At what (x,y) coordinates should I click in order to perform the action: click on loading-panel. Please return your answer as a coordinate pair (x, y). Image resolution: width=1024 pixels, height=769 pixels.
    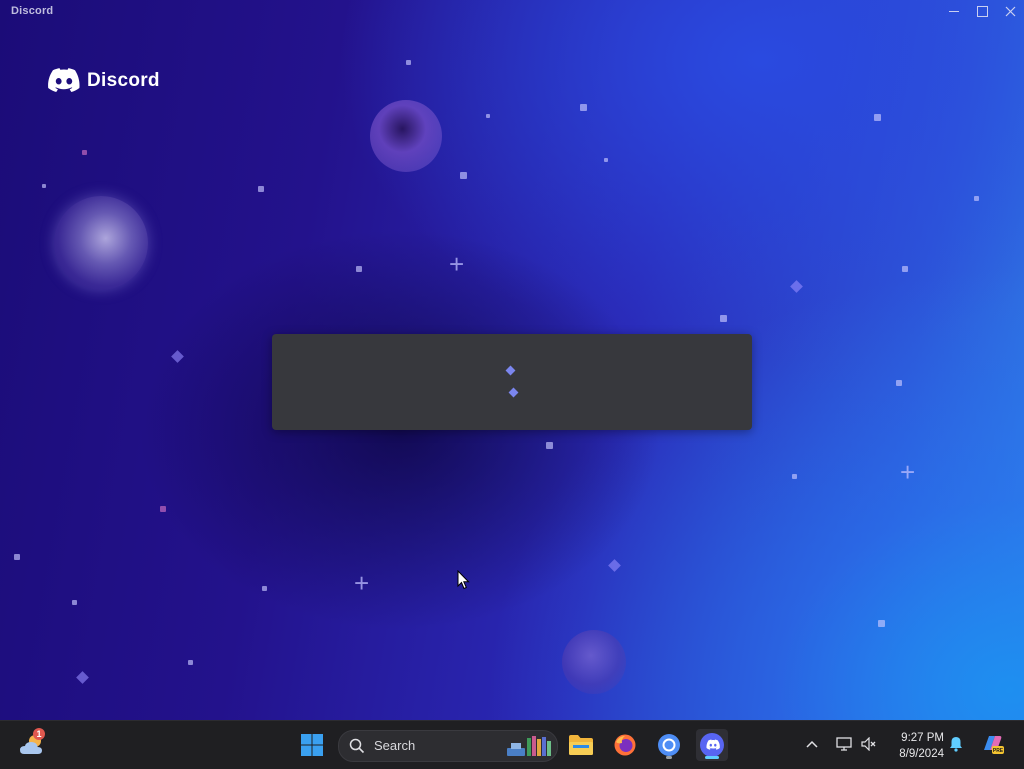
    Looking at the image, I should click on (512, 382).